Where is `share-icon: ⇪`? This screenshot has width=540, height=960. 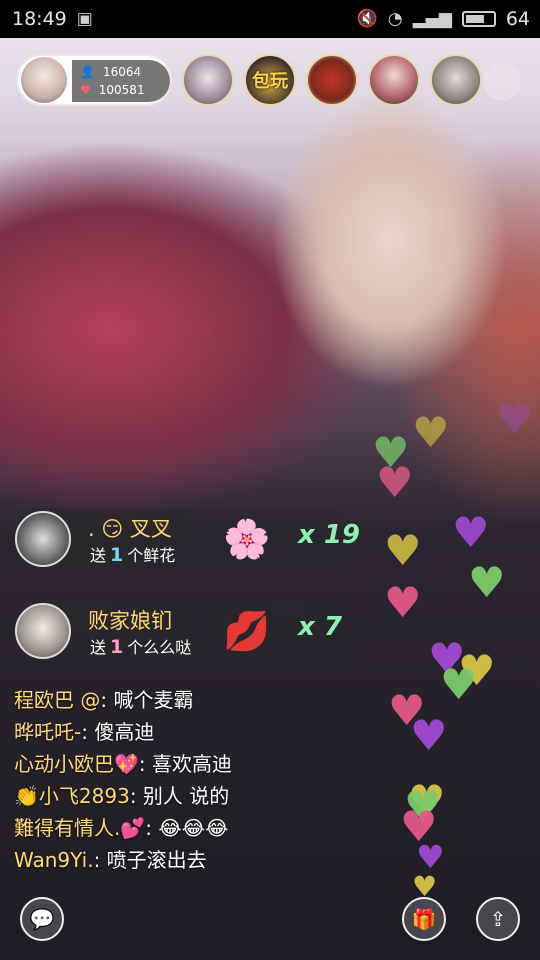
share-icon: ⇪ is located at coordinates (498, 919).